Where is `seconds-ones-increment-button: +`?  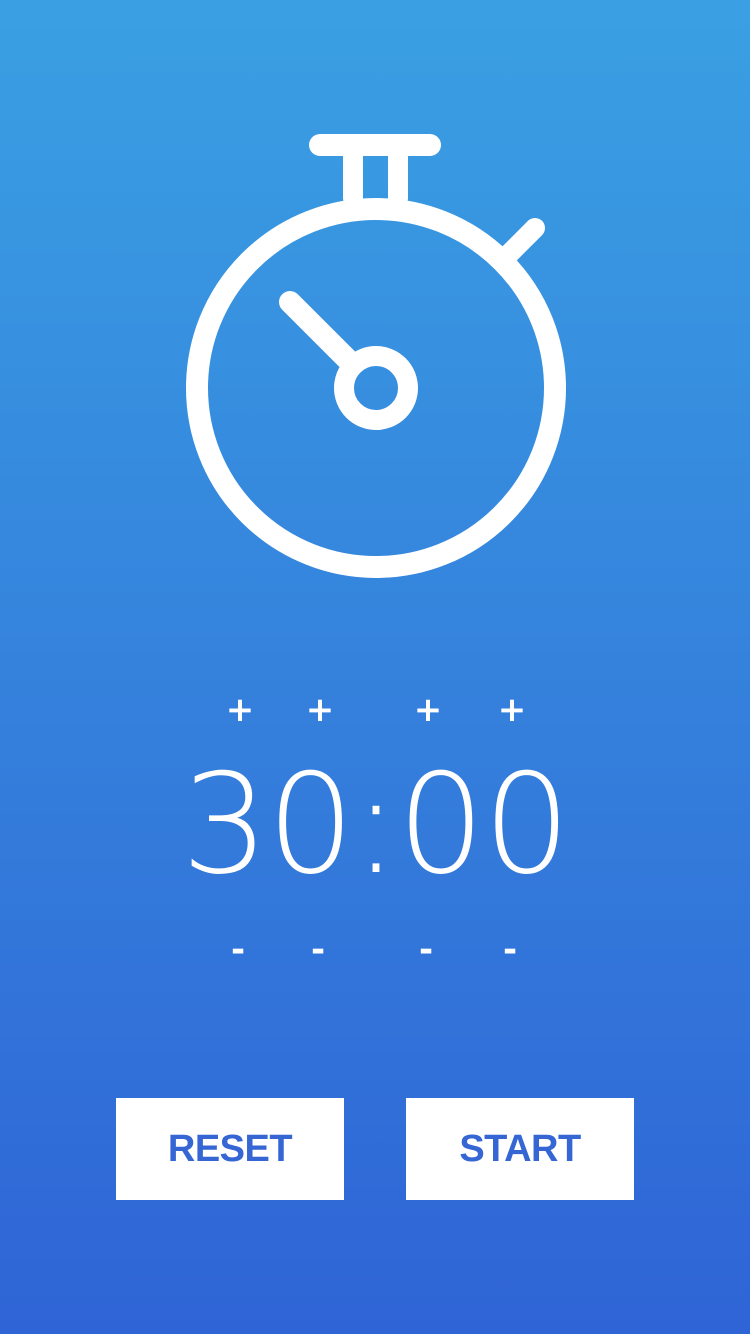 seconds-ones-increment-button: + is located at coordinates (512, 710).